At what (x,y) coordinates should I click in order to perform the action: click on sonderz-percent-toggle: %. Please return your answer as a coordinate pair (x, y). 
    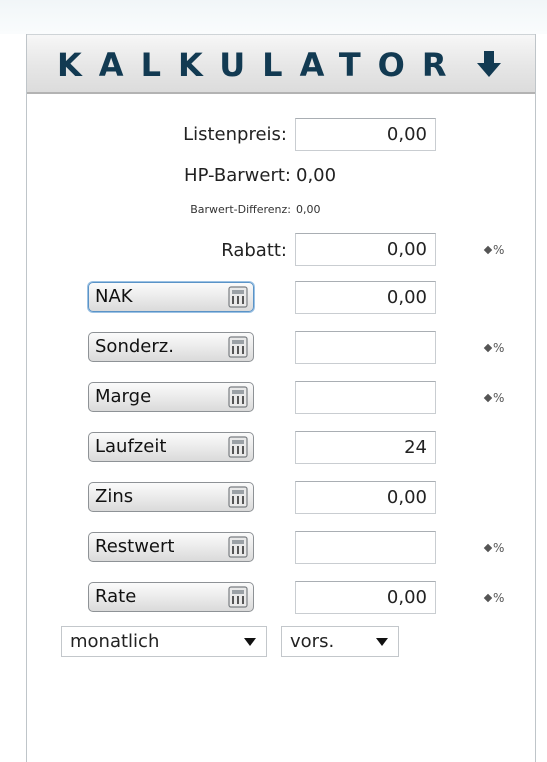
    Looking at the image, I should click on (494, 348).